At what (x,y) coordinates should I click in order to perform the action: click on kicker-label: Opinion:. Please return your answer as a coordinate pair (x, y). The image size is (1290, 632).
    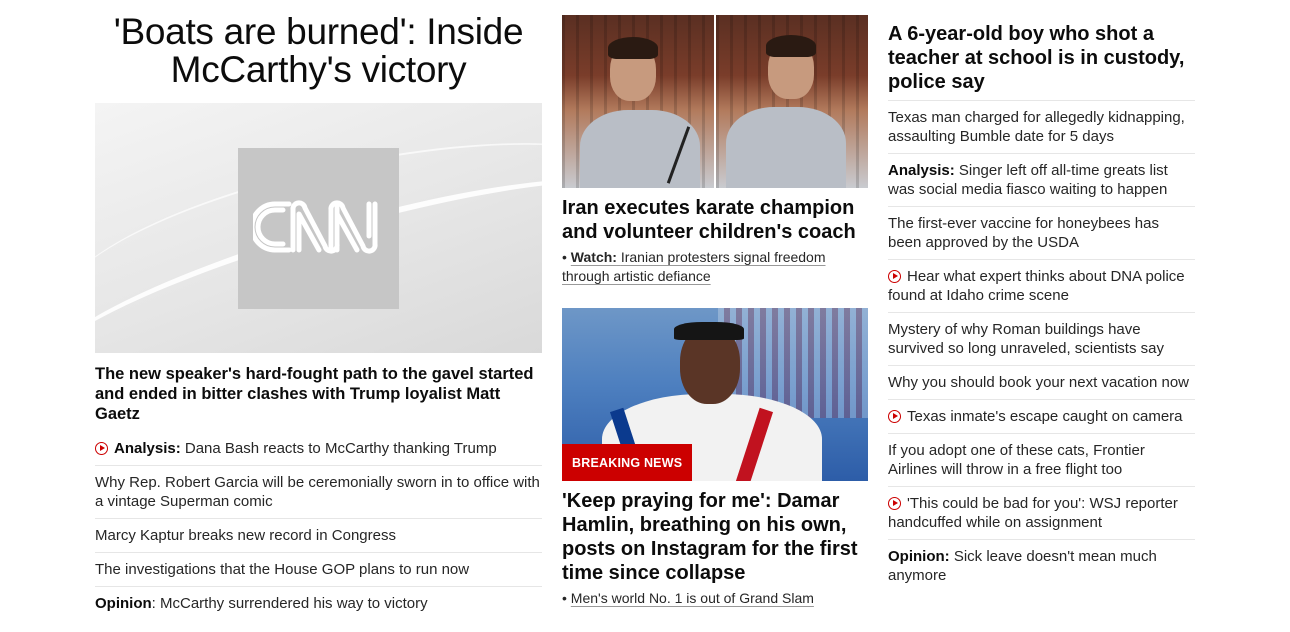
    Looking at the image, I should click on (919, 556).